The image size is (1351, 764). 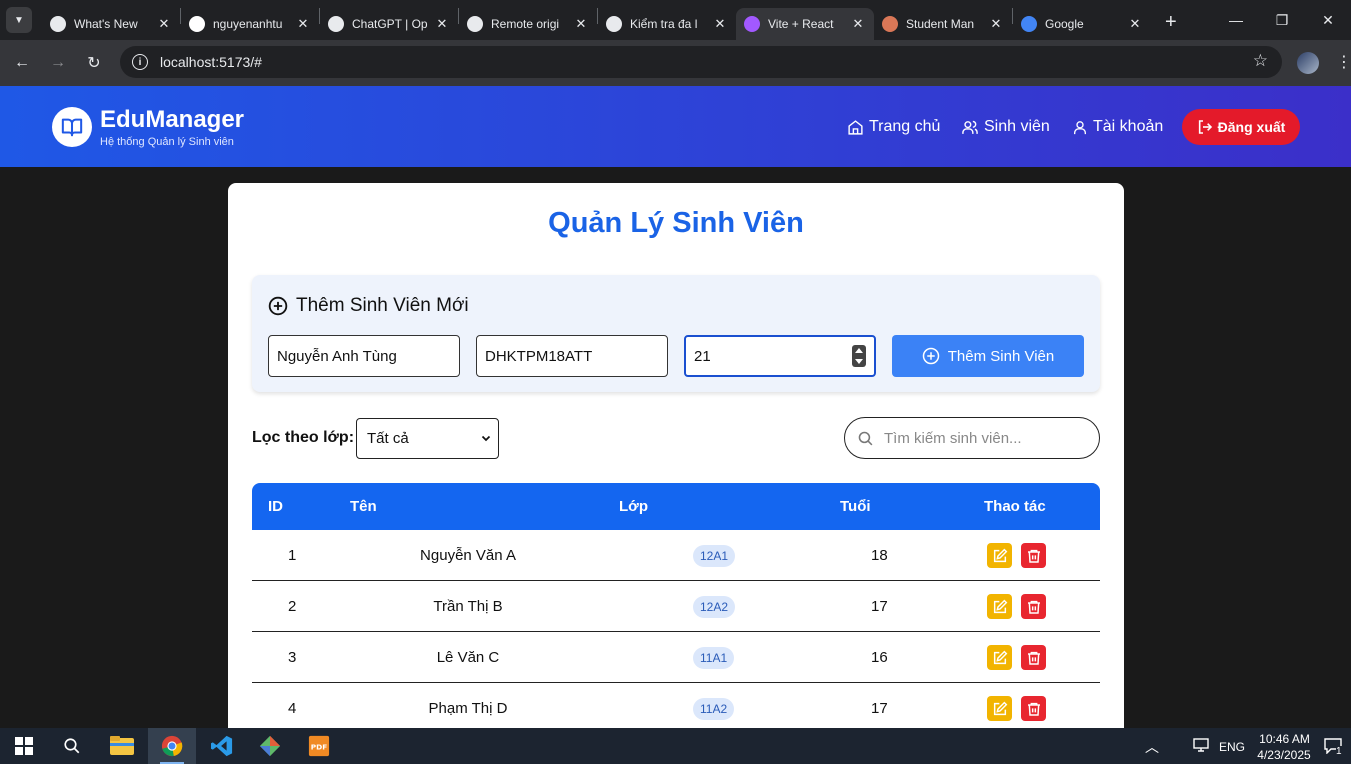 I want to click on restore-button: ❐, so click(x=1282, y=20).